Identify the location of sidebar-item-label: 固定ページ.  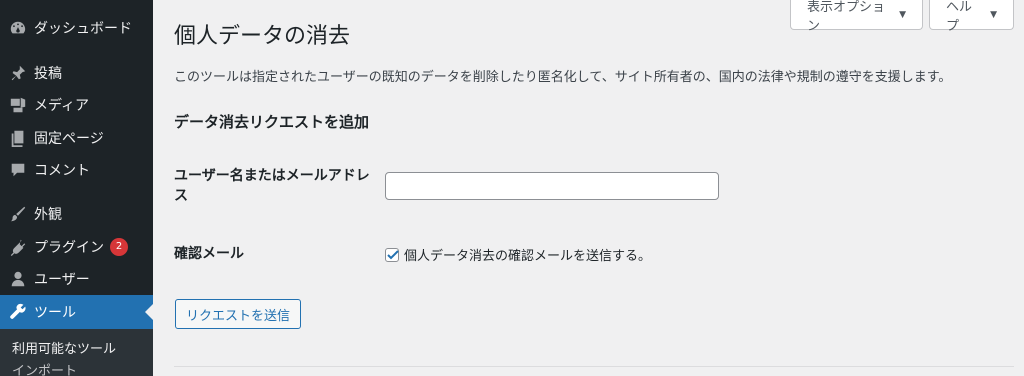
(69, 139).